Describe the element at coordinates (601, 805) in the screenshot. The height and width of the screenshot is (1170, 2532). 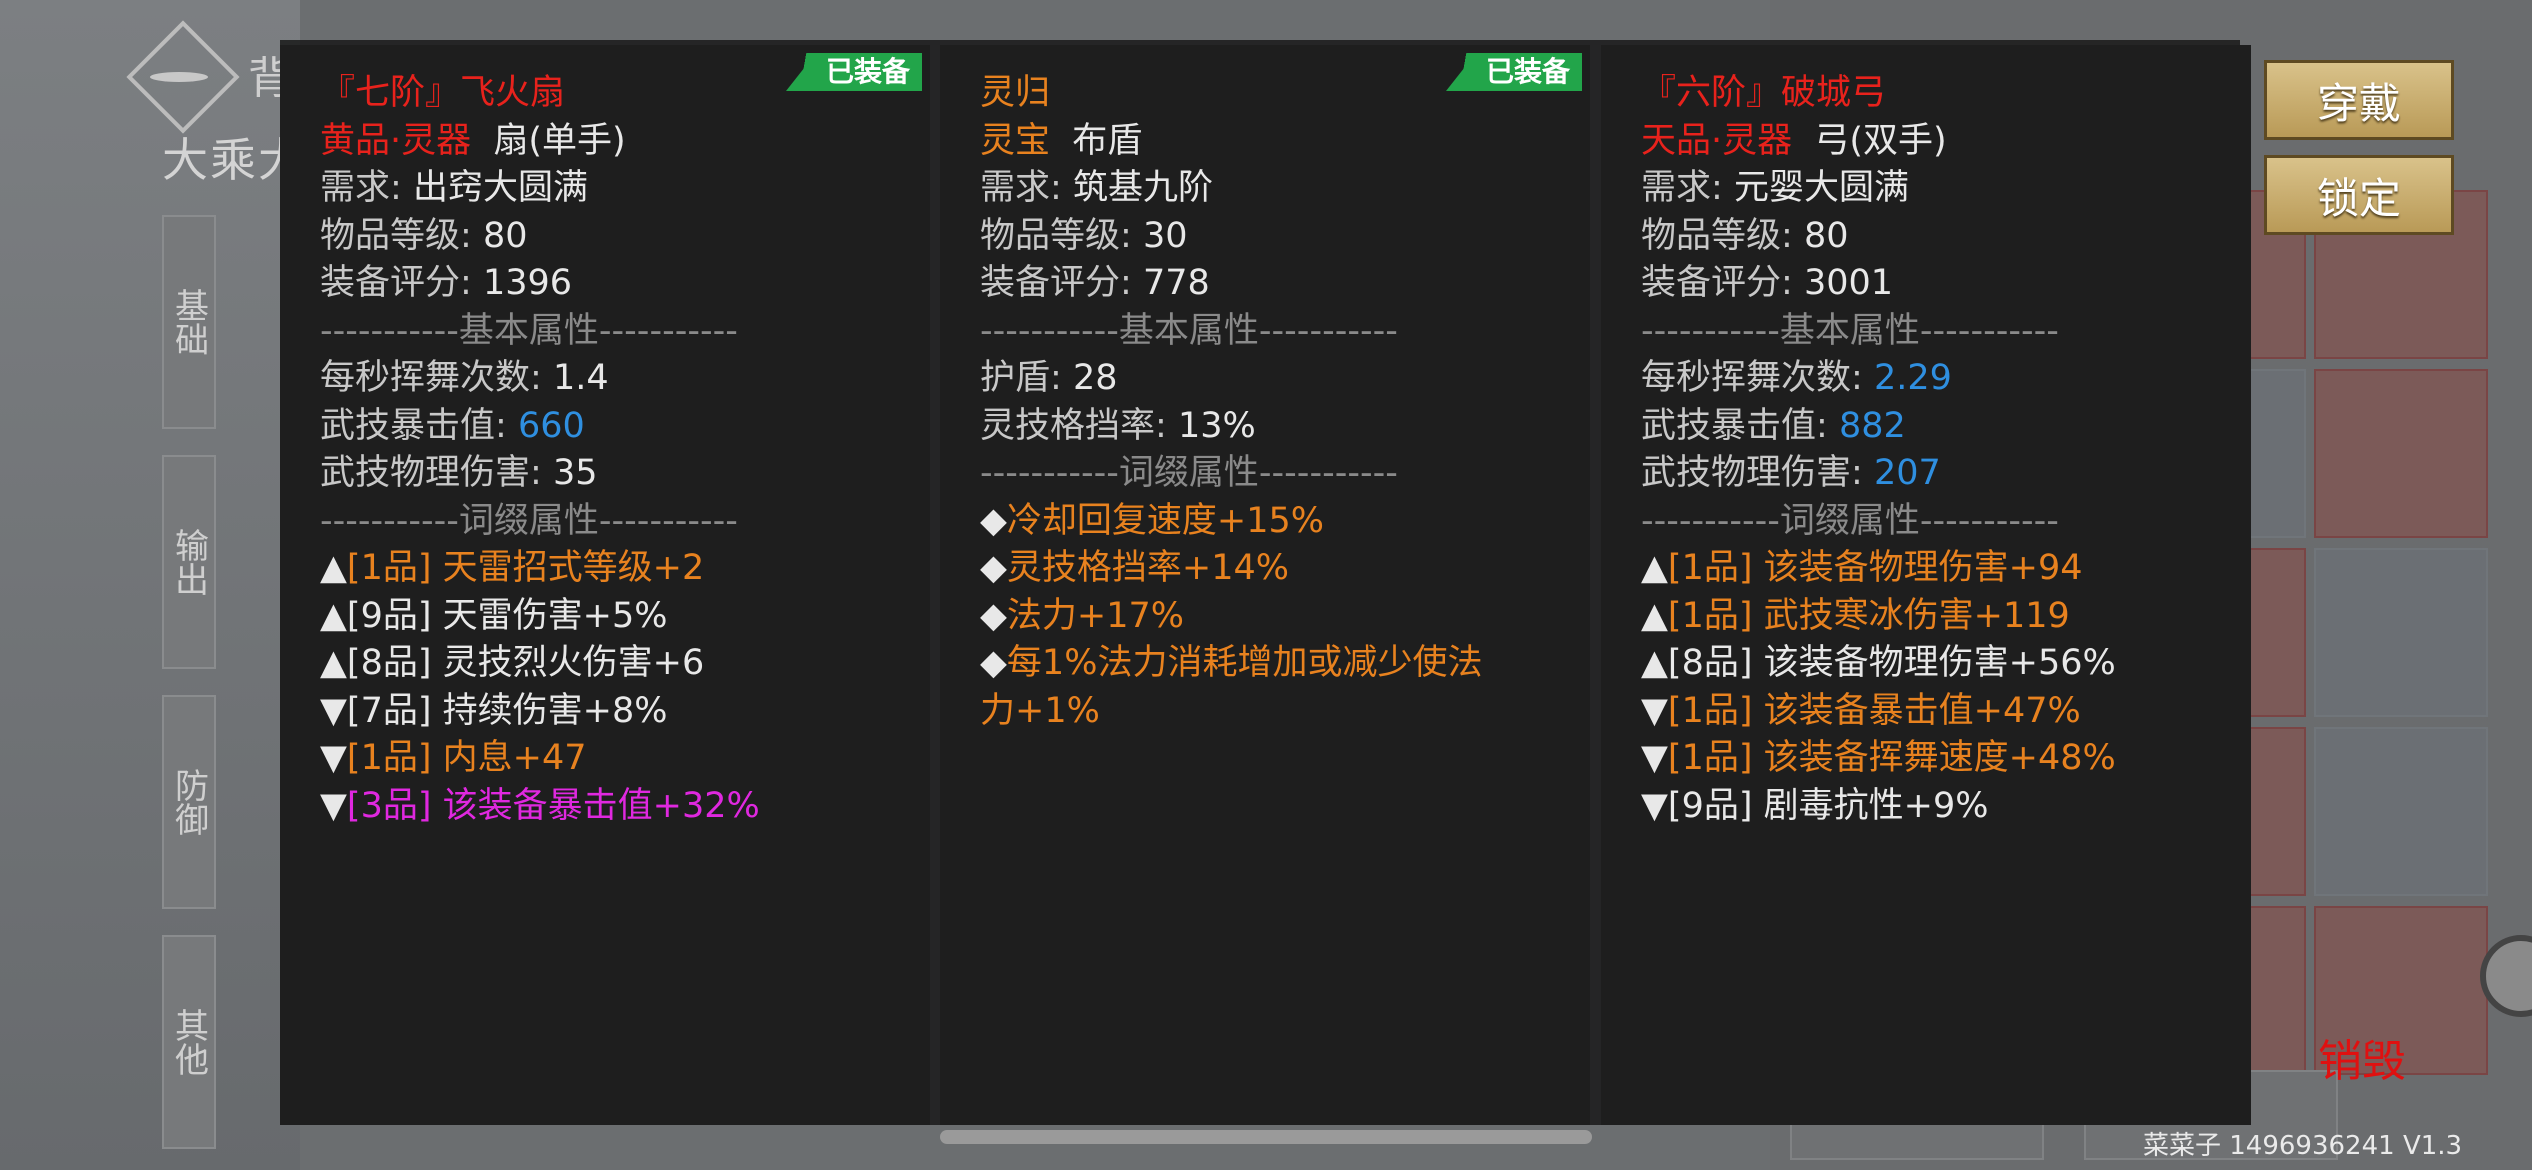
I see `affix-text: 该装备暴击值+32%` at that location.